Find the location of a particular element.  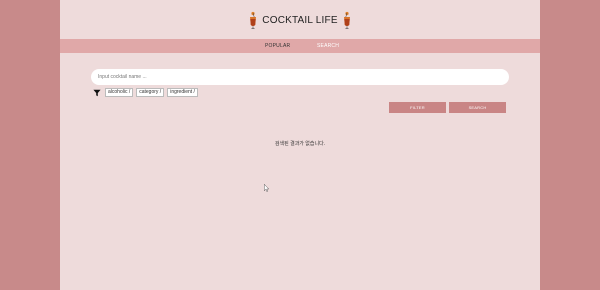

empty-results-message: 검색된 결과가 없습니다. is located at coordinates (300, 144).